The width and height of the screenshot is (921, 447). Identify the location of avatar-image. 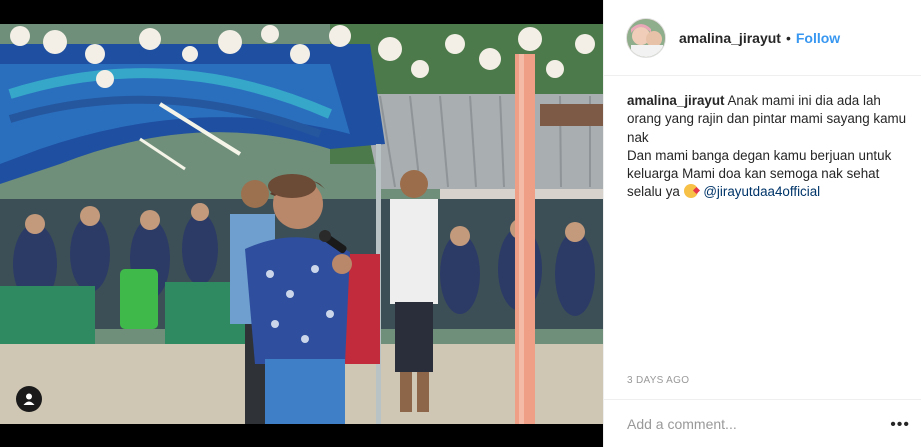
(646, 37).